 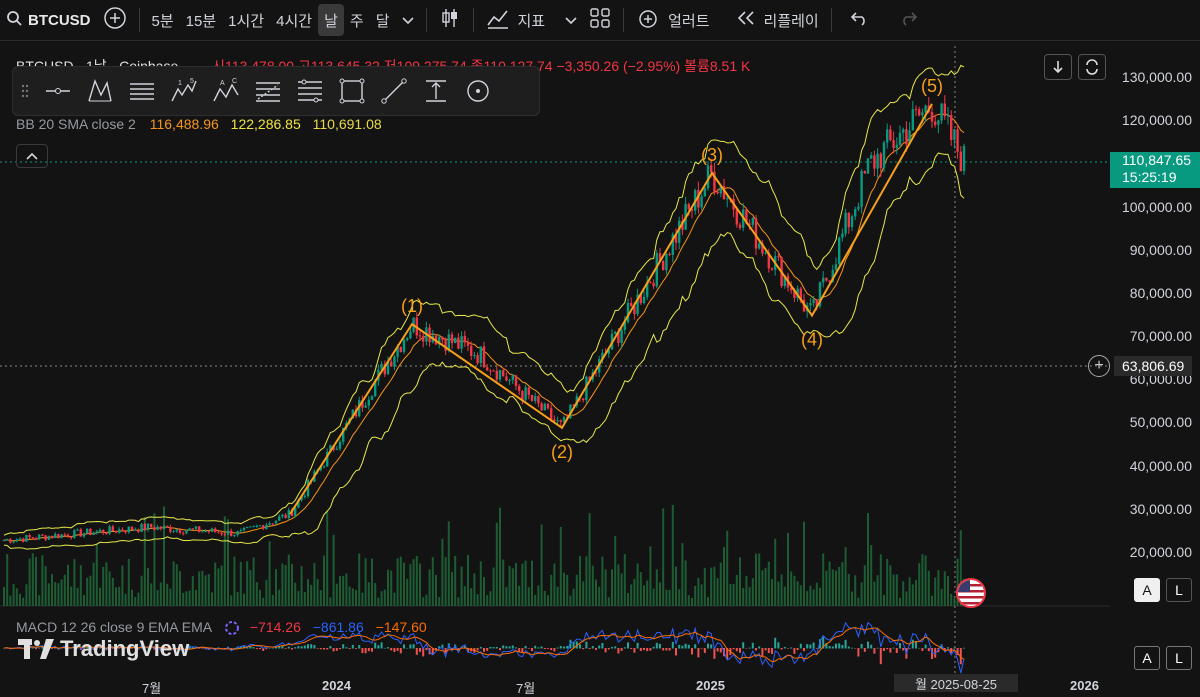 What do you see at coordinates (25, 91) in the screenshot?
I see `drag-handle` at bounding box center [25, 91].